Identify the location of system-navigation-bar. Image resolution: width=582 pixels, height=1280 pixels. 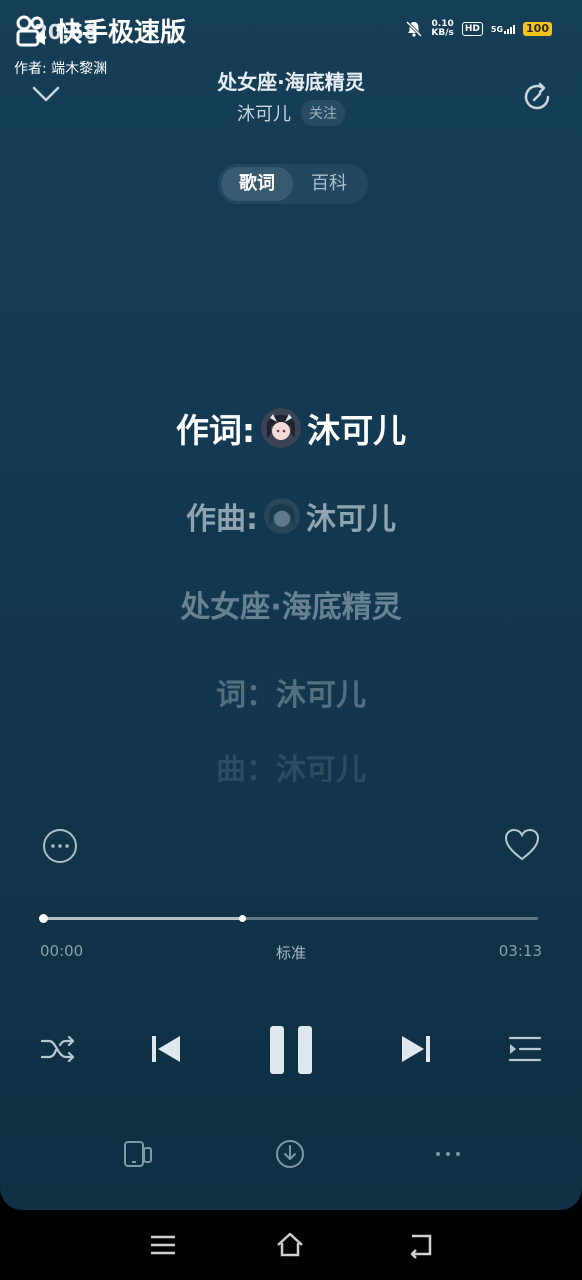
(291, 1245).